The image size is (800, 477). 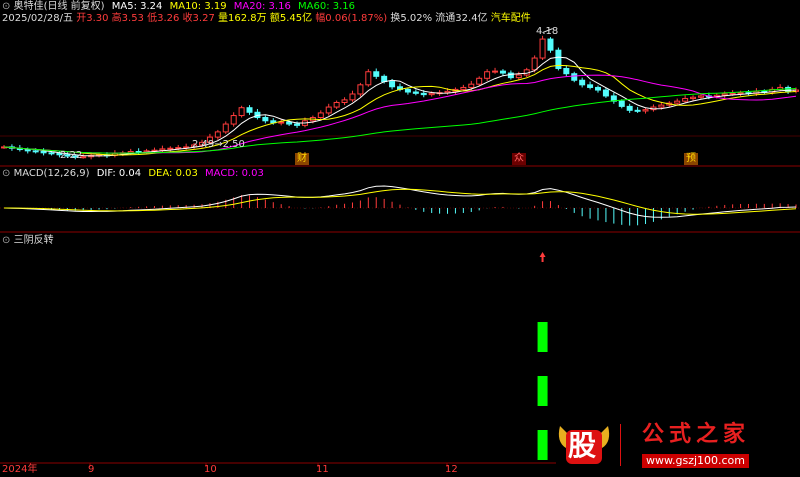 I want to click on xaxis-label-11: 11, so click(x=322, y=469).